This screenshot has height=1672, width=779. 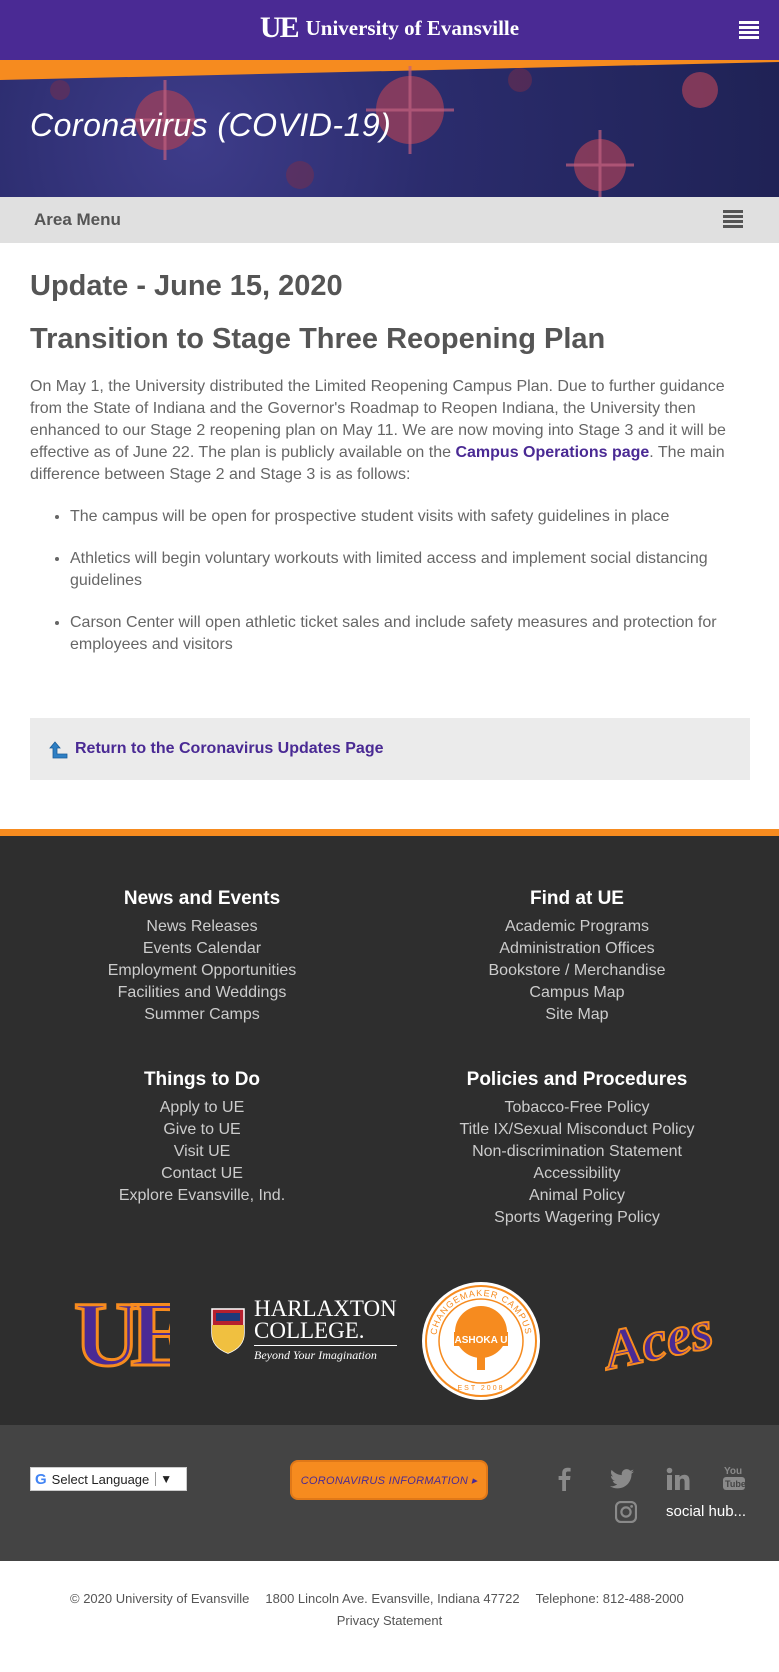 I want to click on google-icon: G, so click(x=41, y=1479).